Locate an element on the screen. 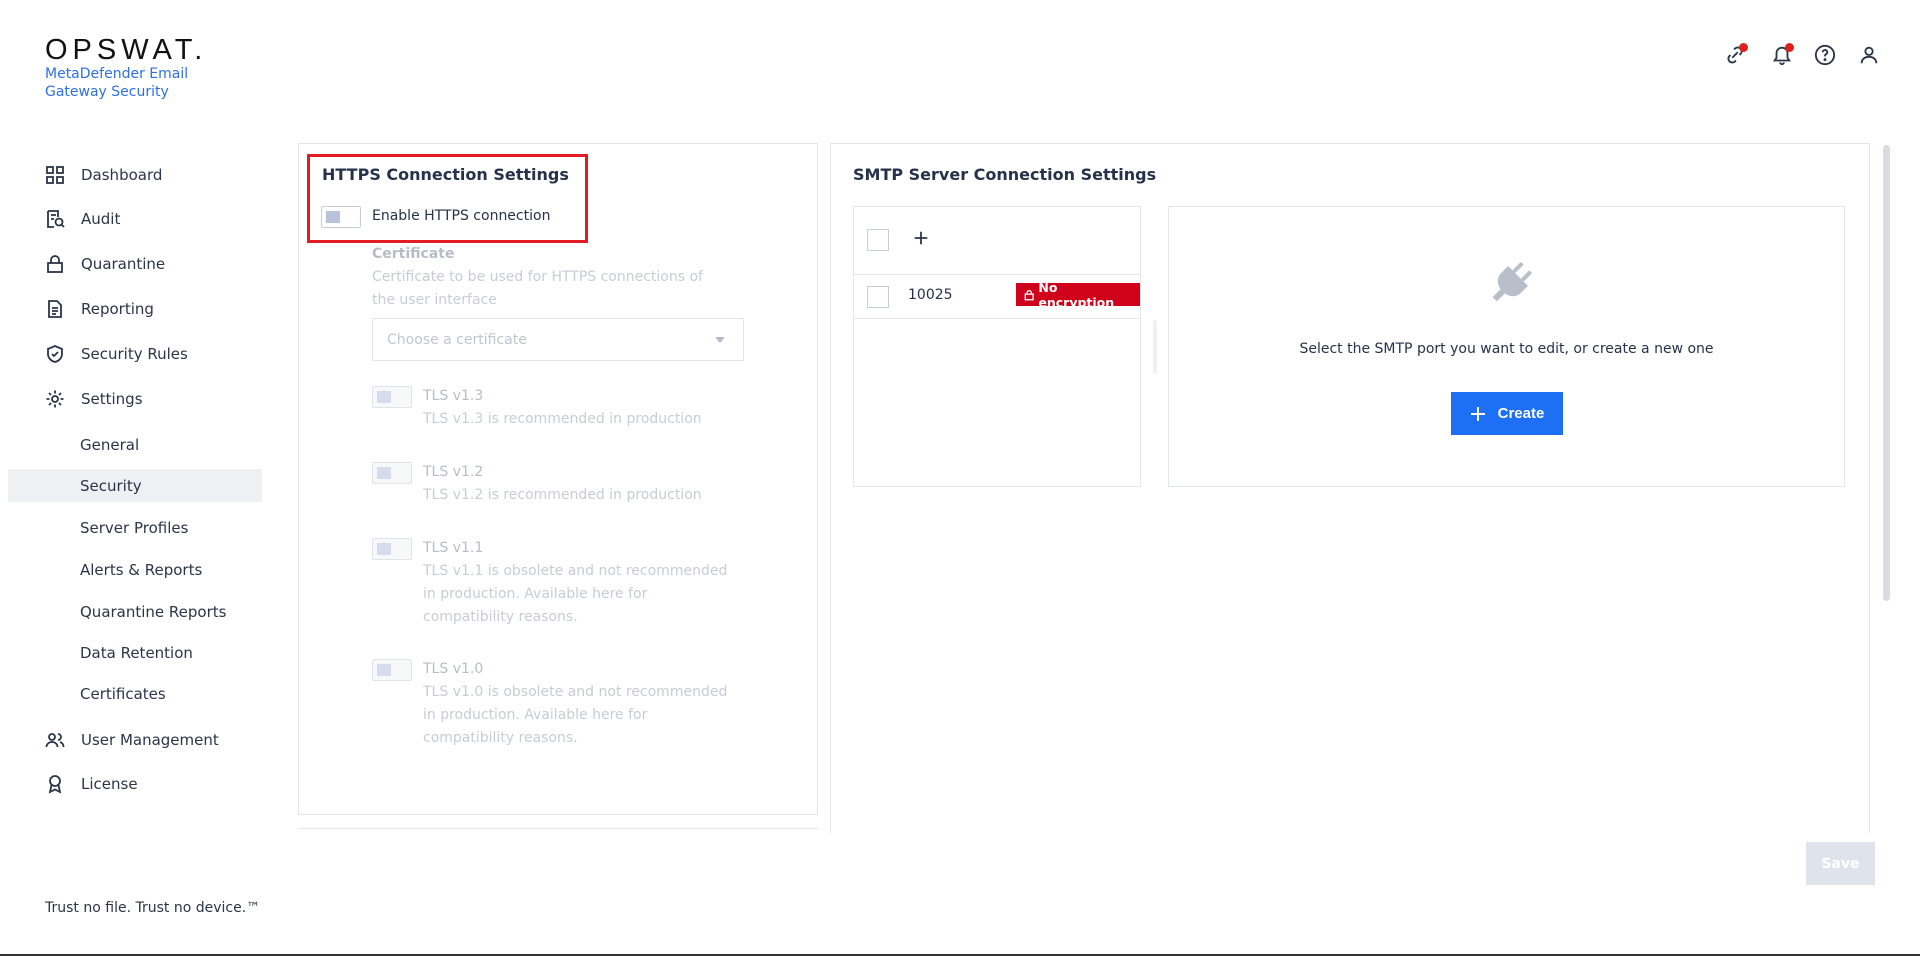  tls10-label: TLS v1.0 is located at coordinates (453, 669).